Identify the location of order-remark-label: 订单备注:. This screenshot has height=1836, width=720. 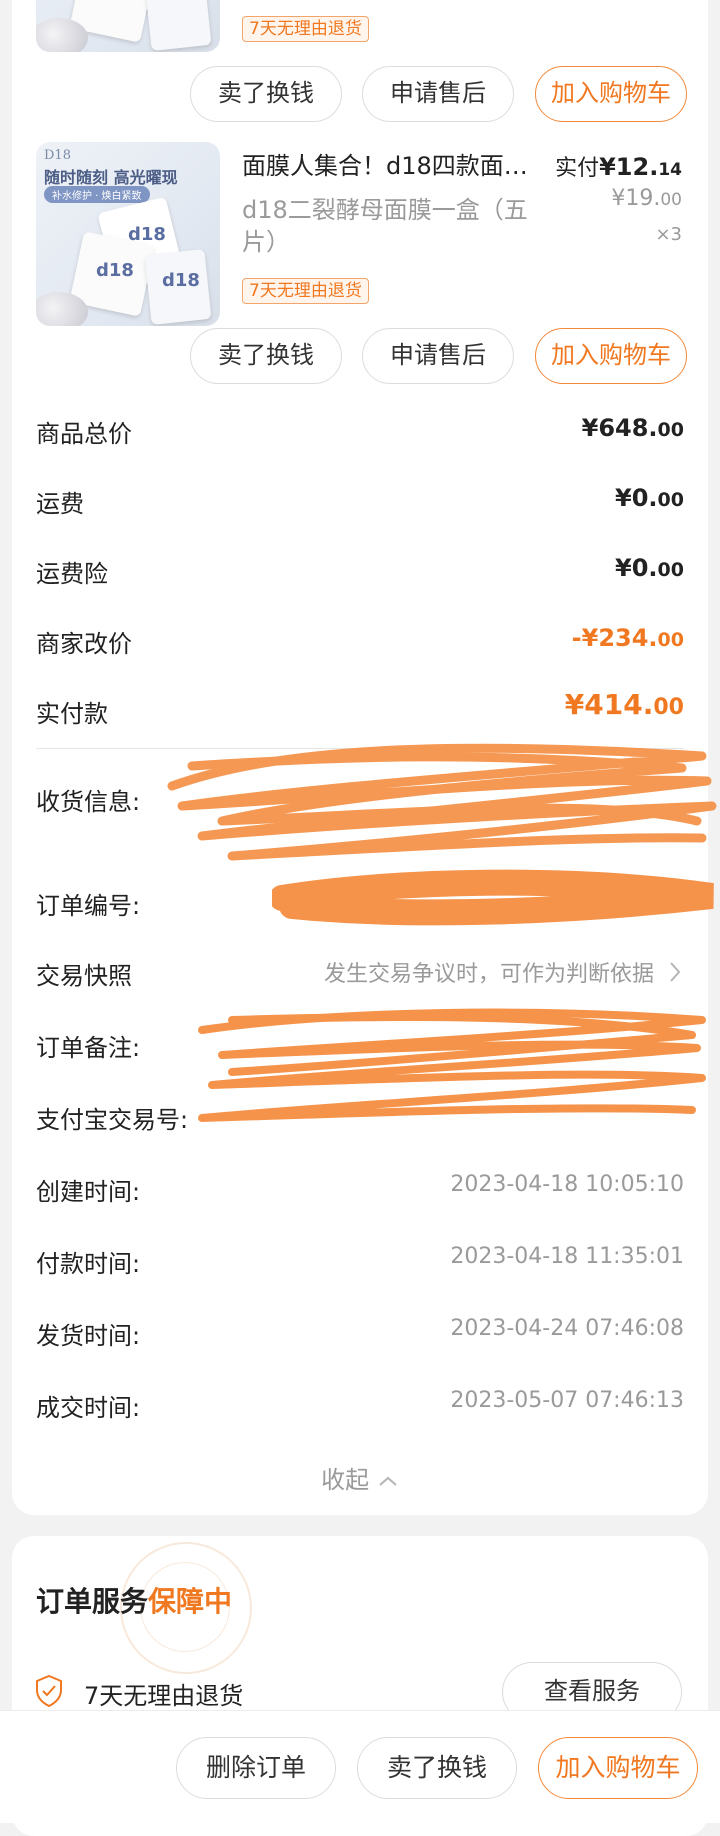
(88, 1048).